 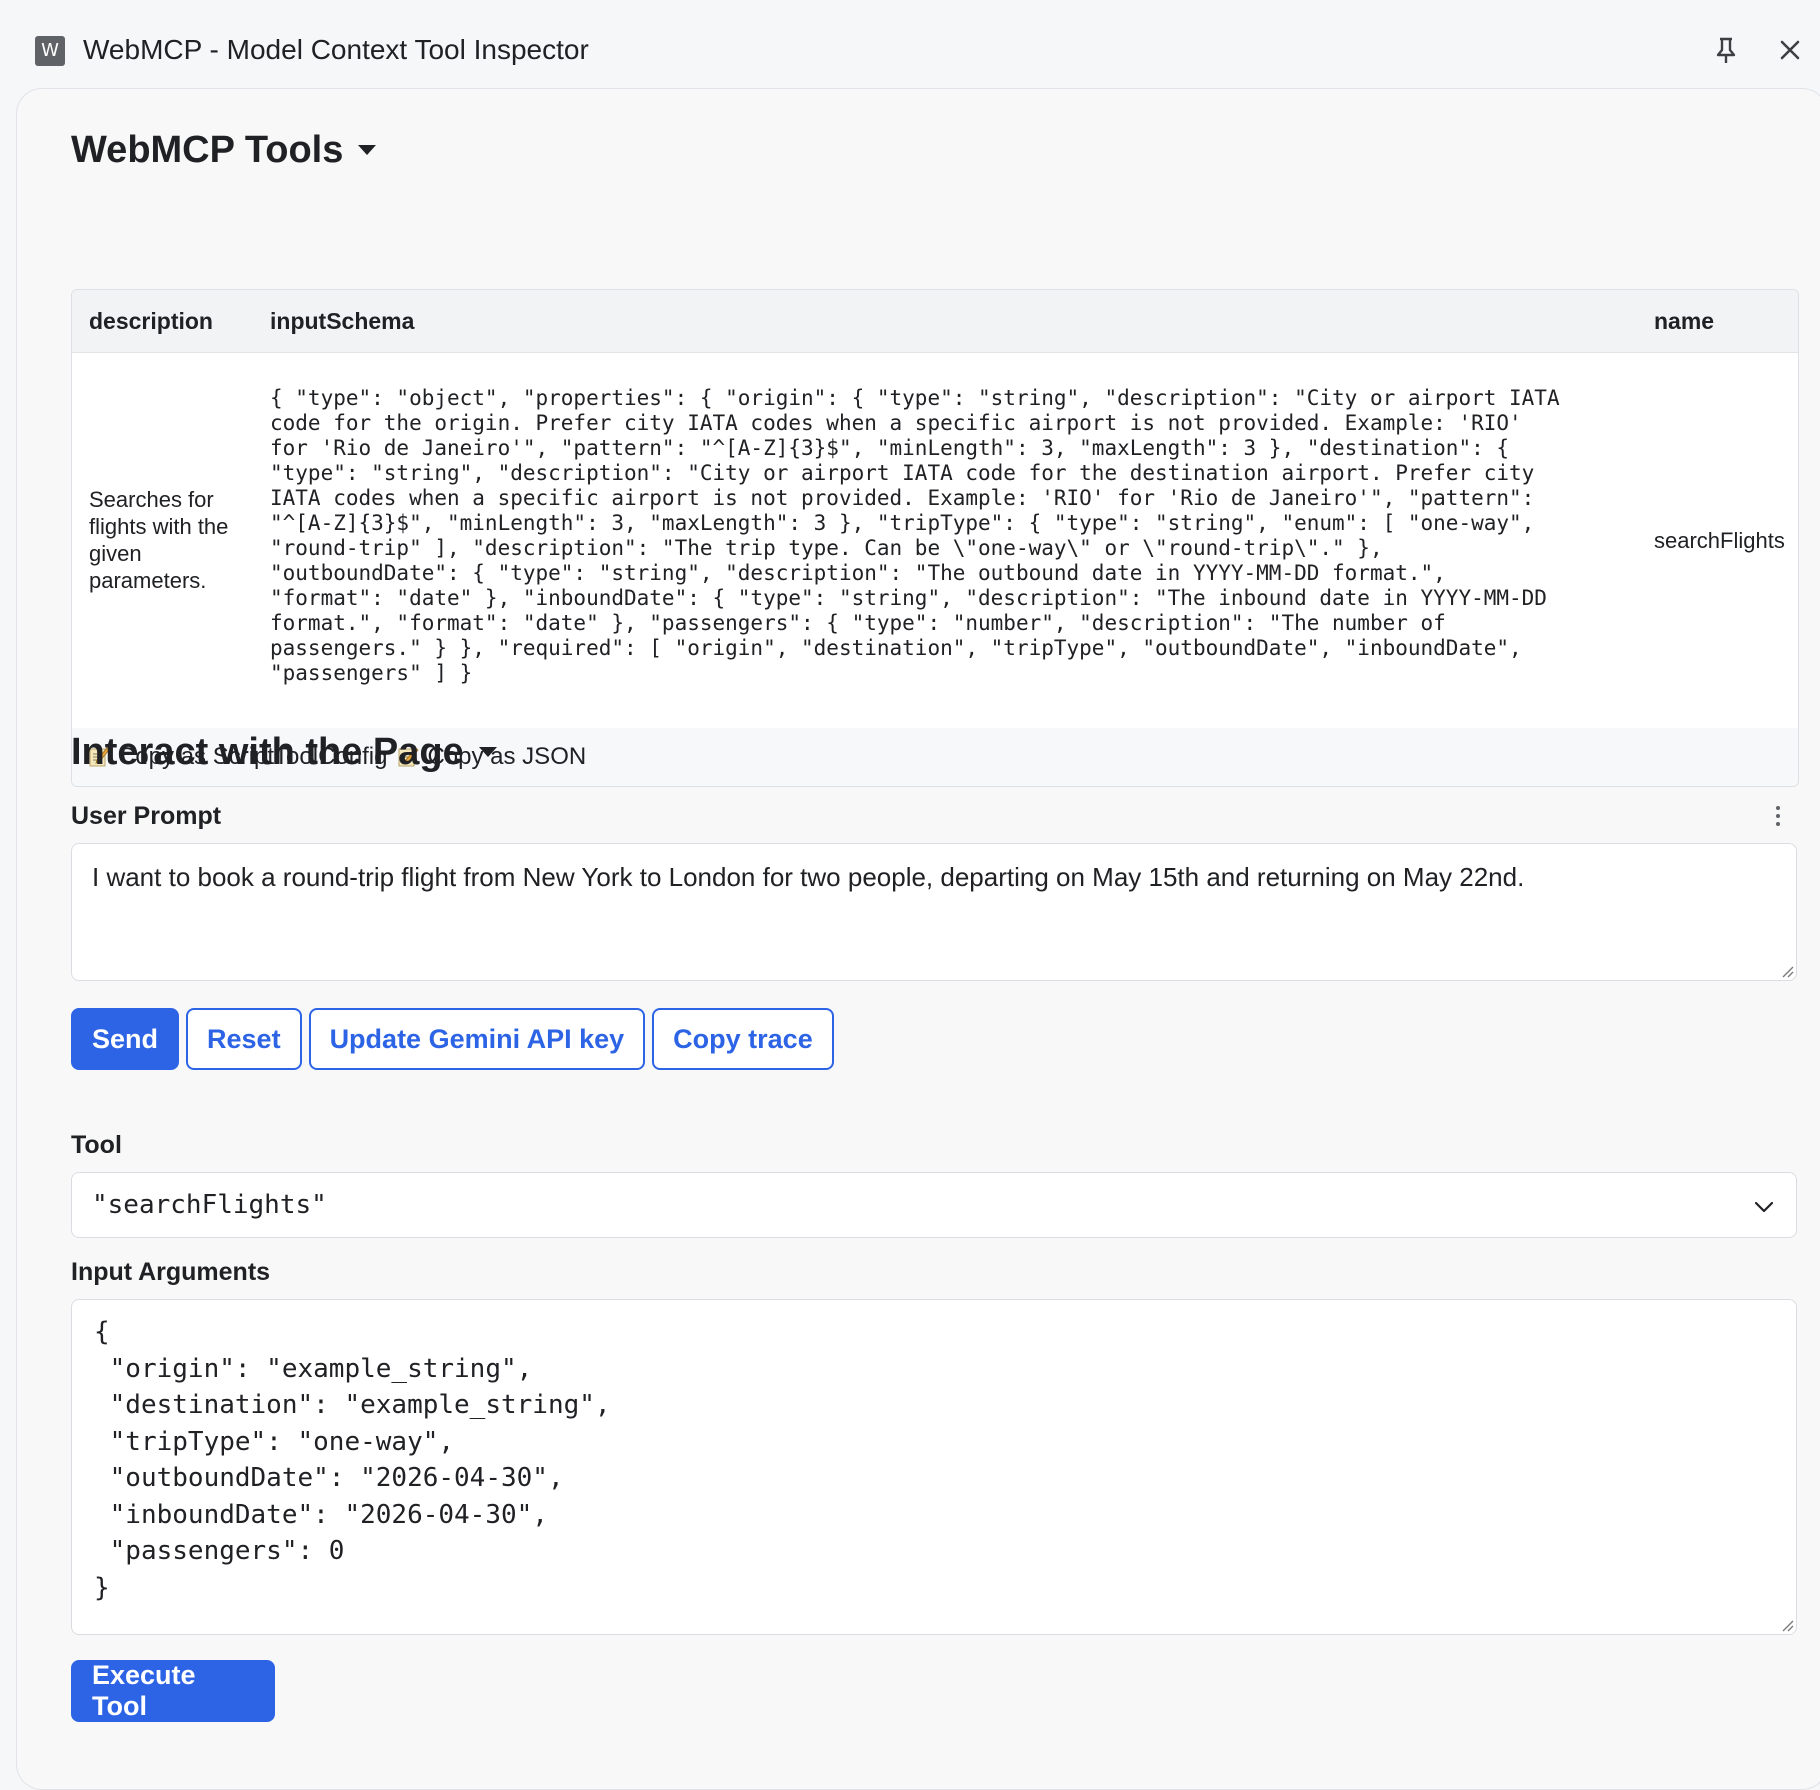 I want to click on column-header-description: description, so click(x=151, y=321).